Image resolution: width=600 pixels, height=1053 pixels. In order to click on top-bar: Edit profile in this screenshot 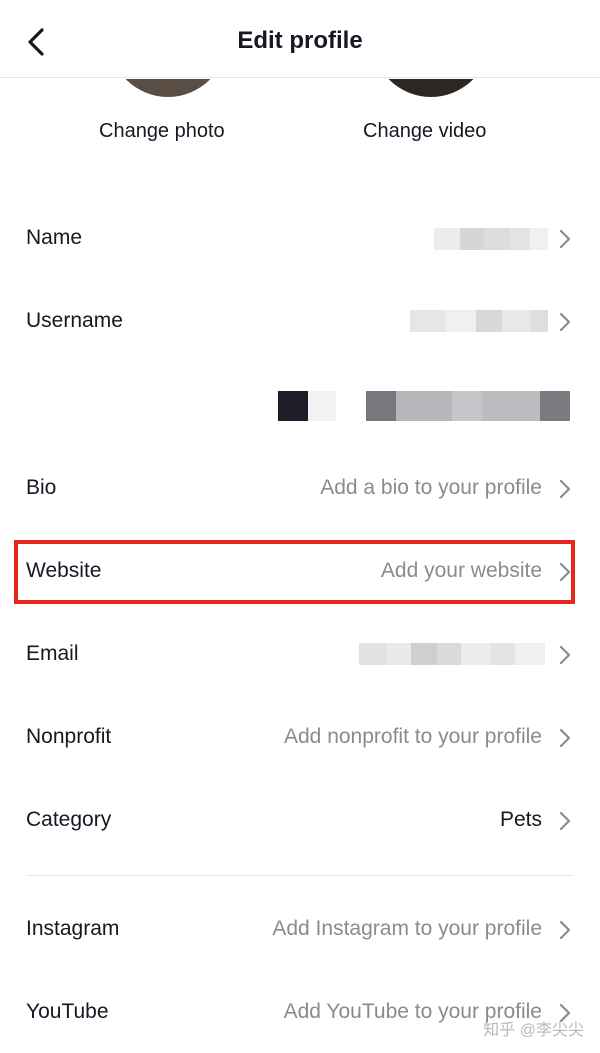, I will do `click(300, 39)`.